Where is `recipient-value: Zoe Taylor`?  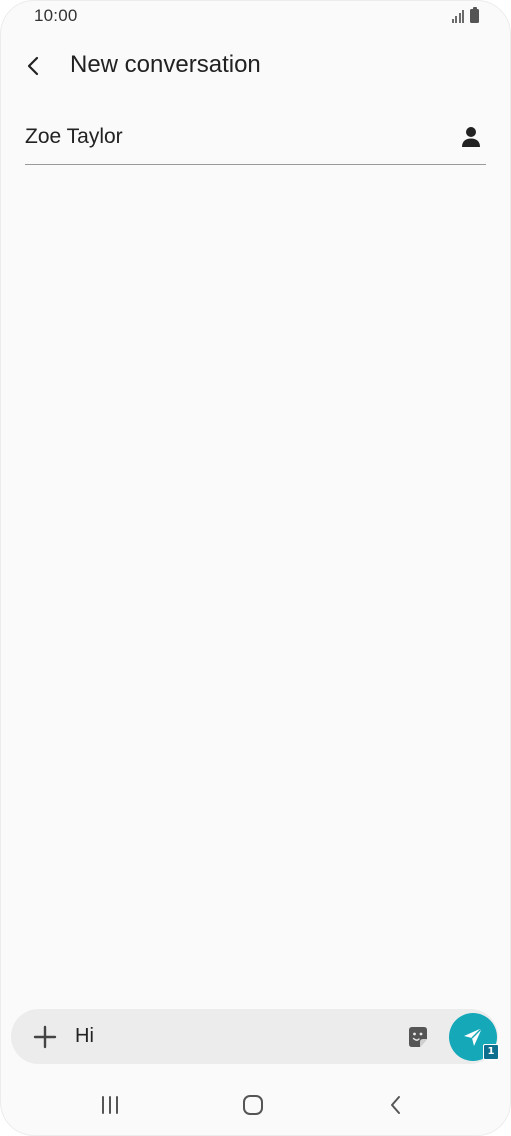 recipient-value: Zoe Taylor is located at coordinates (74, 137).